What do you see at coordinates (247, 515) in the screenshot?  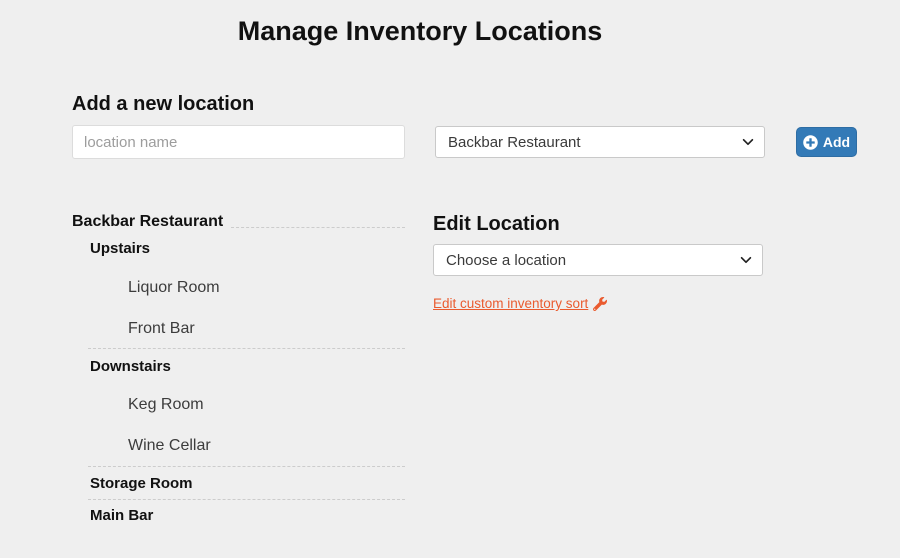 I see `location-group-main-bar: Main Bar` at bounding box center [247, 515].